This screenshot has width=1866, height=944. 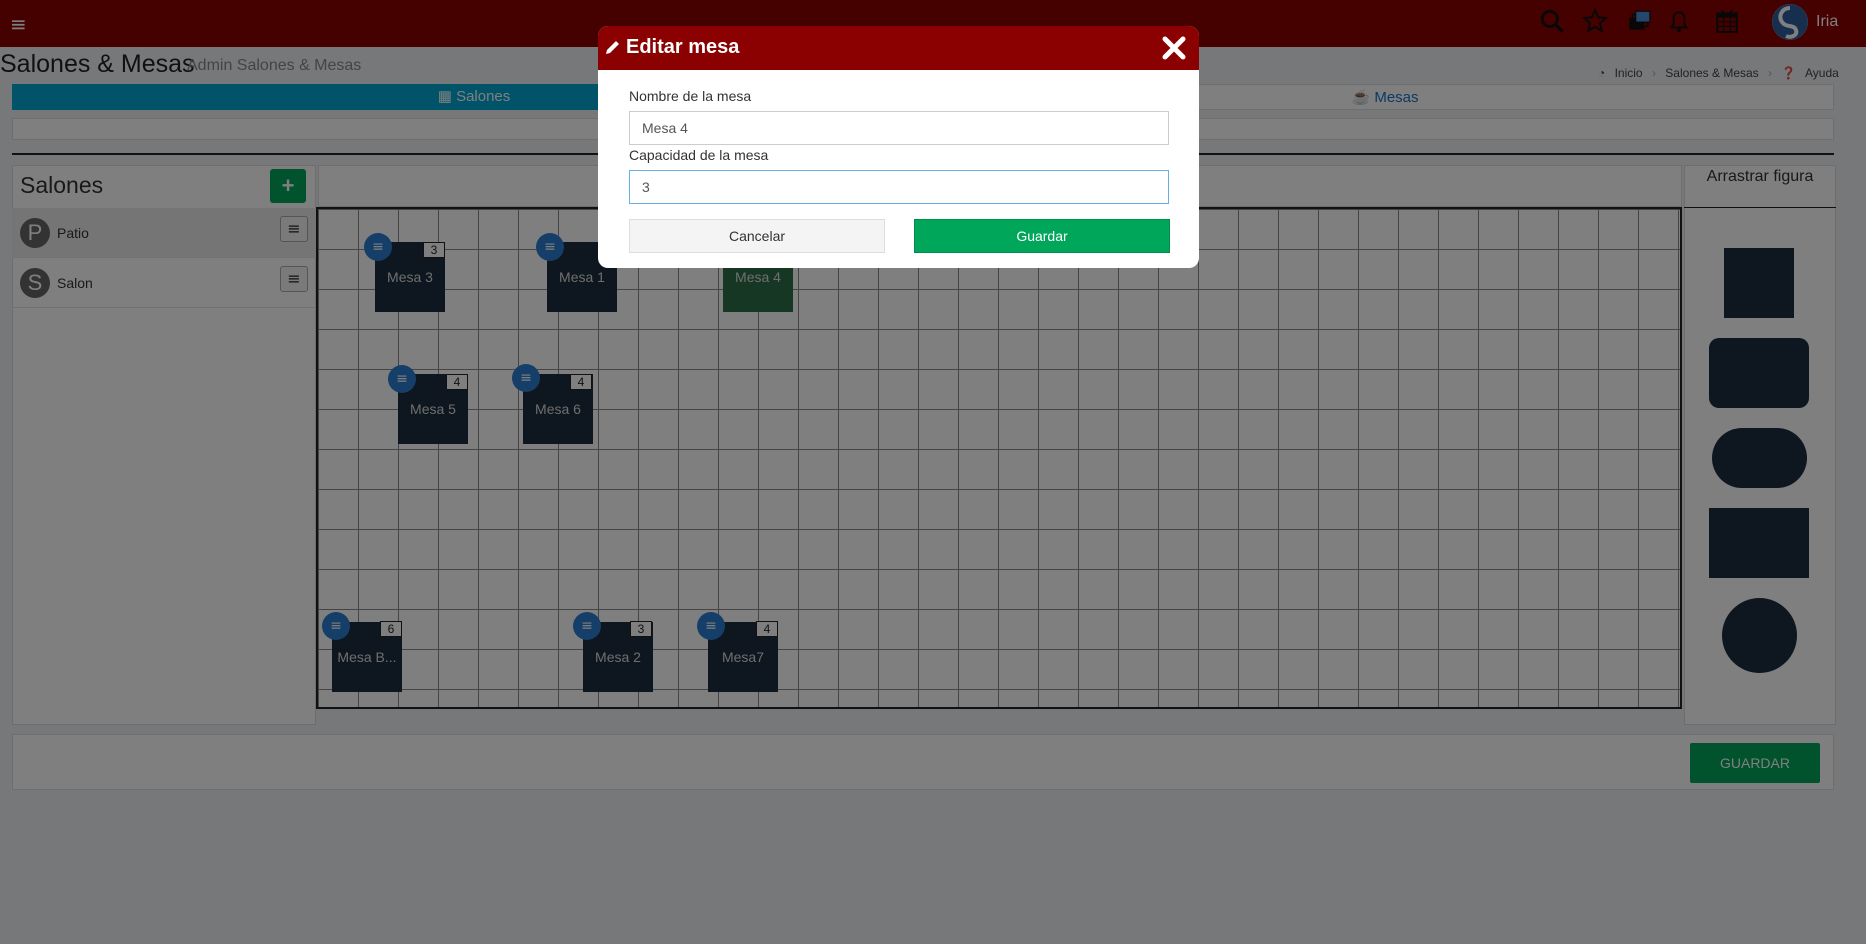 I want to click on cancel-button: Cancelar, so click(x=757, y=236).